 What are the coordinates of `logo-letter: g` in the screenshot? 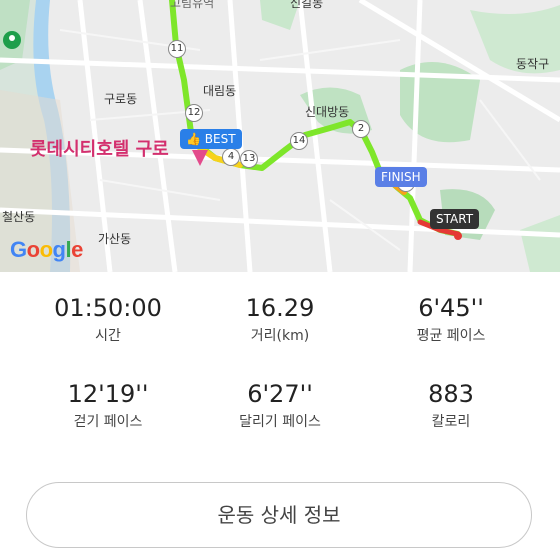 It's located at (59, 249).